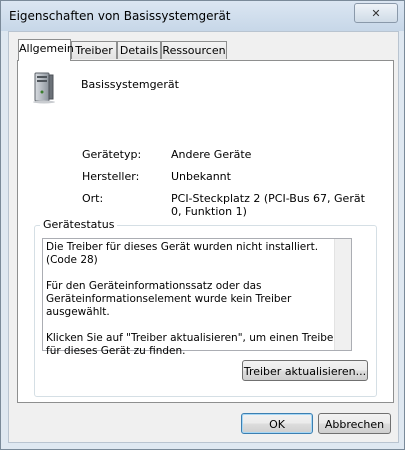 This screenshot has width=405, height=450. What do you see at coordinates (120, 16) in the screenshot?
I see `window-title: Eigenschaften von Basissystemgerät` at bounding box center [120, 16].